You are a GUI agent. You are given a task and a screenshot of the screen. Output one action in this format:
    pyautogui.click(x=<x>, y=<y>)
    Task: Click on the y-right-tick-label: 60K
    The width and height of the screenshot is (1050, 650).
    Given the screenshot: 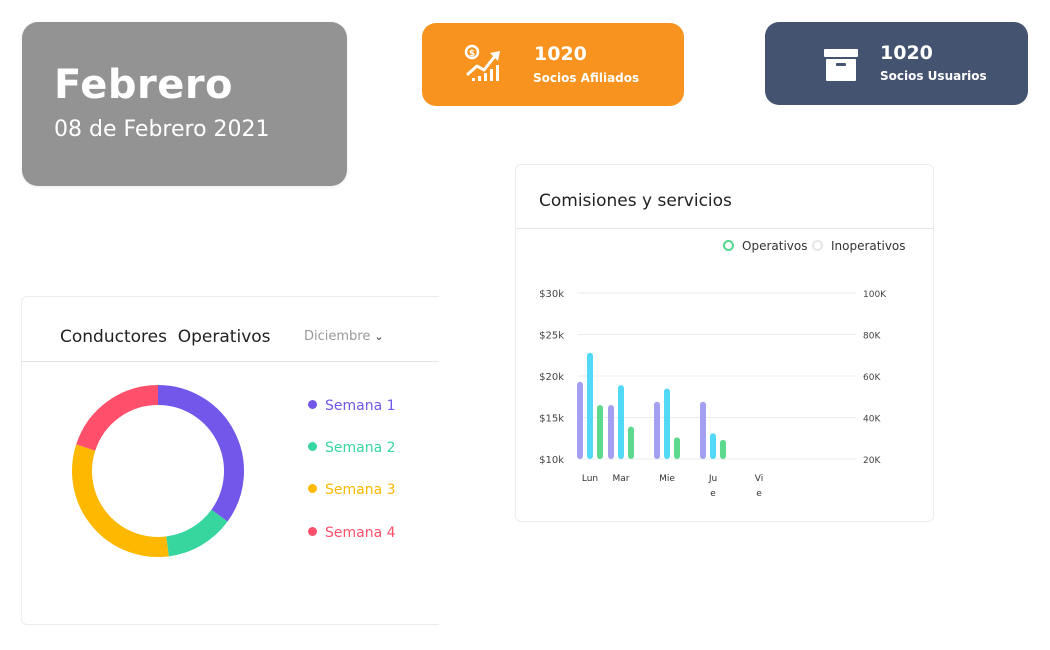 What is the action you would take?
    pyautogui.click(x=872, y=378)
    